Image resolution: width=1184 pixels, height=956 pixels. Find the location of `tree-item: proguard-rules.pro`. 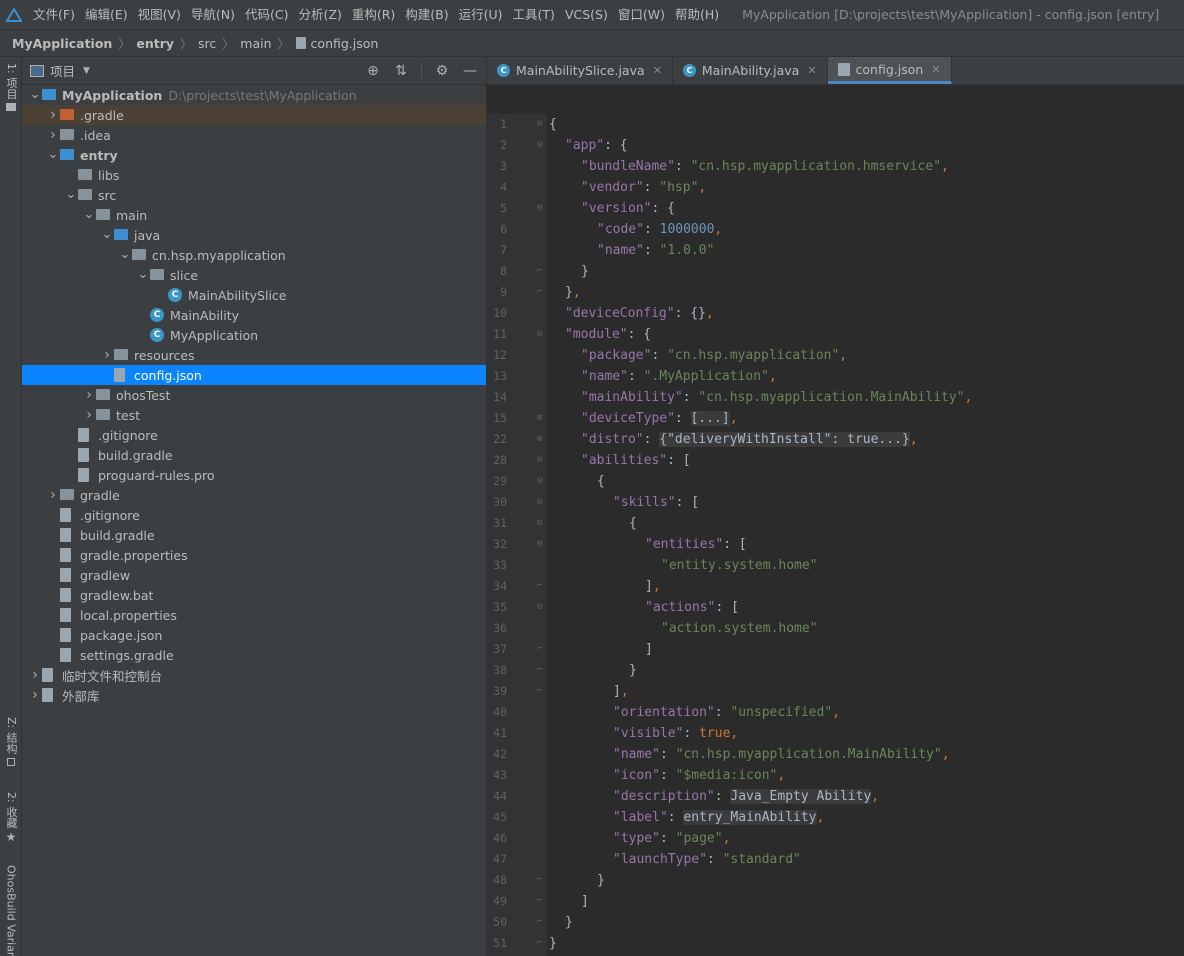

tree-item: proguard-rules.pro is located at coordinates (254, 475).